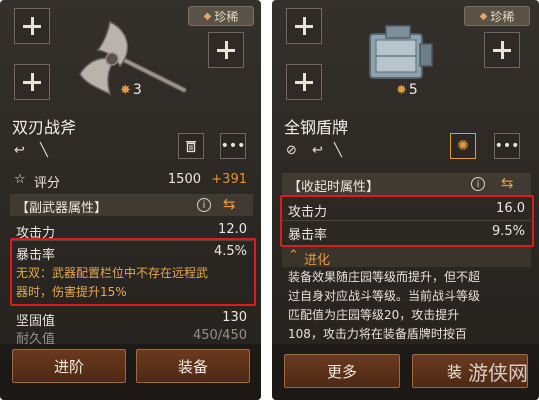 This screenshot has height=400, width=539. I want to click on section-title: 【副武器属性】, so click(62, 208).